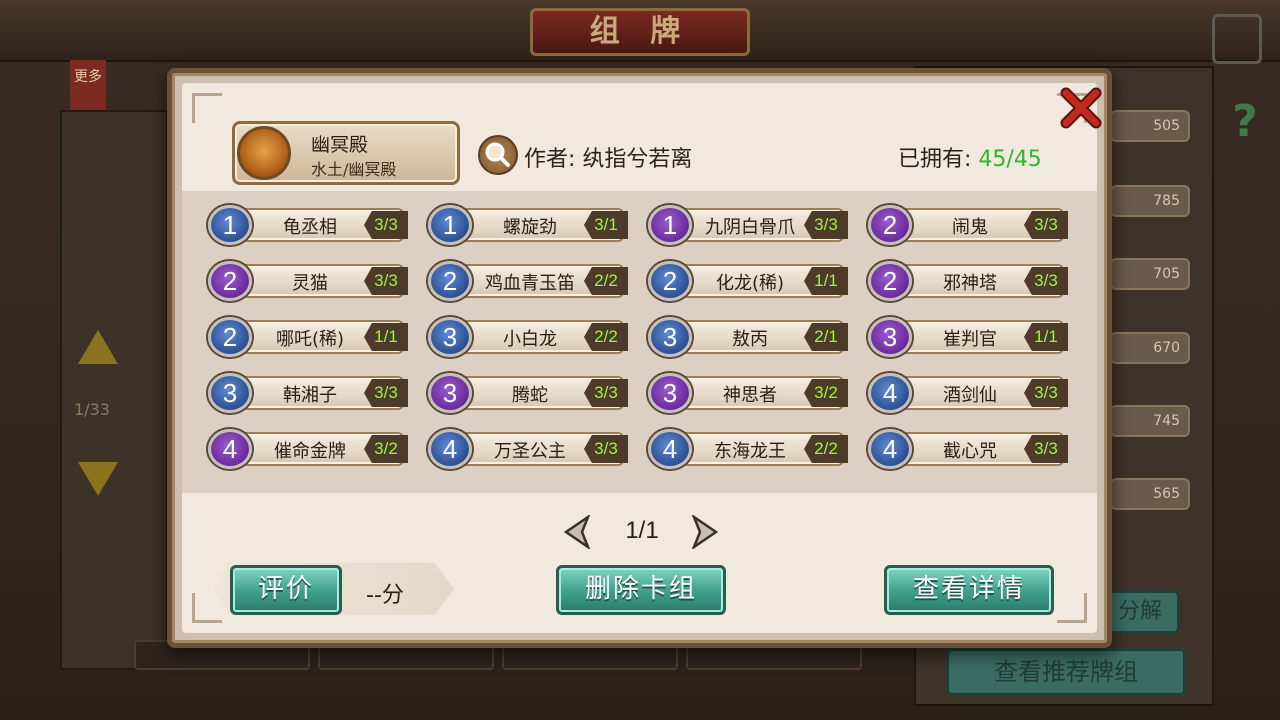  Describe the element at coordinates (92, 409) in the screenshot. I see `deck-list-page: 1/33` at that location.